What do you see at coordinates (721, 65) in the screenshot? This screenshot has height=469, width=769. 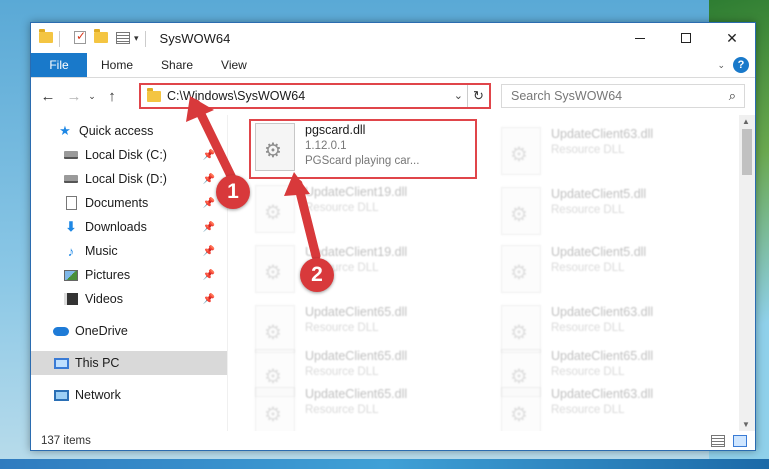 I see `expand-ribbon-chevron-icon: ⌄` at bounding box center [721, 65].